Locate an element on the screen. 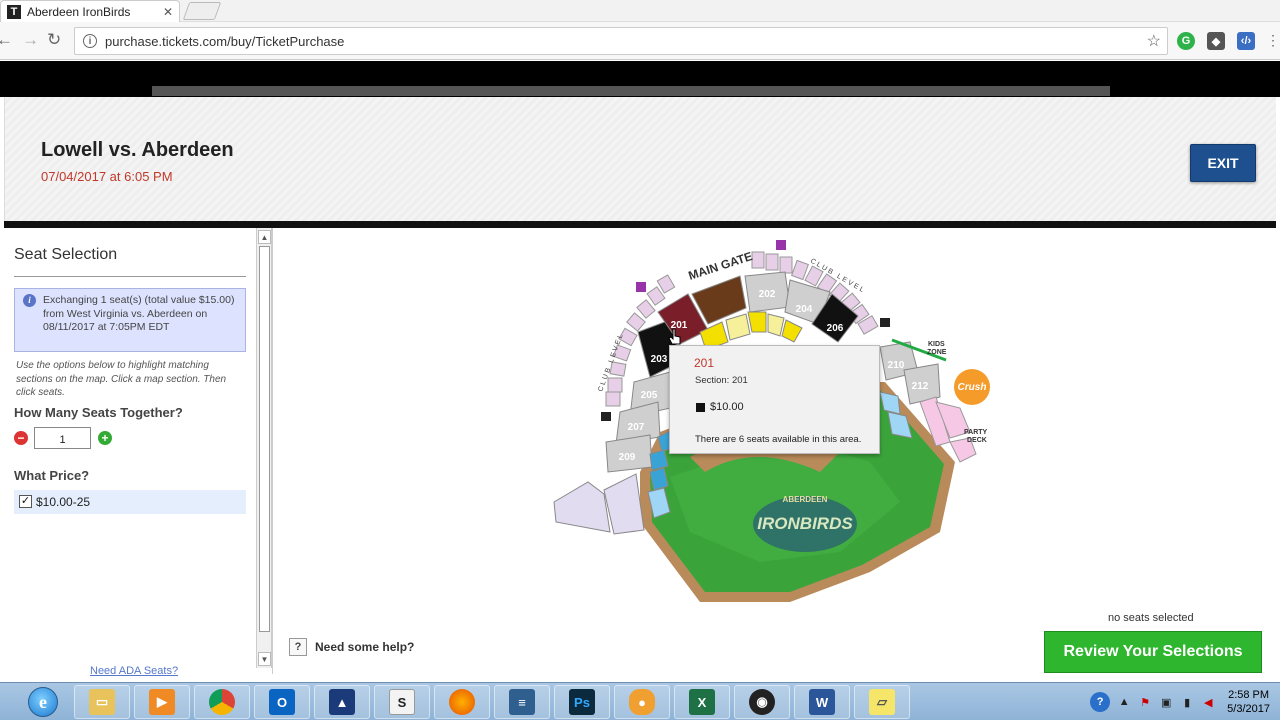 The height and width of the screenshot is (720, 1280). taskbar-word: W is located at coordinates (822, 702).